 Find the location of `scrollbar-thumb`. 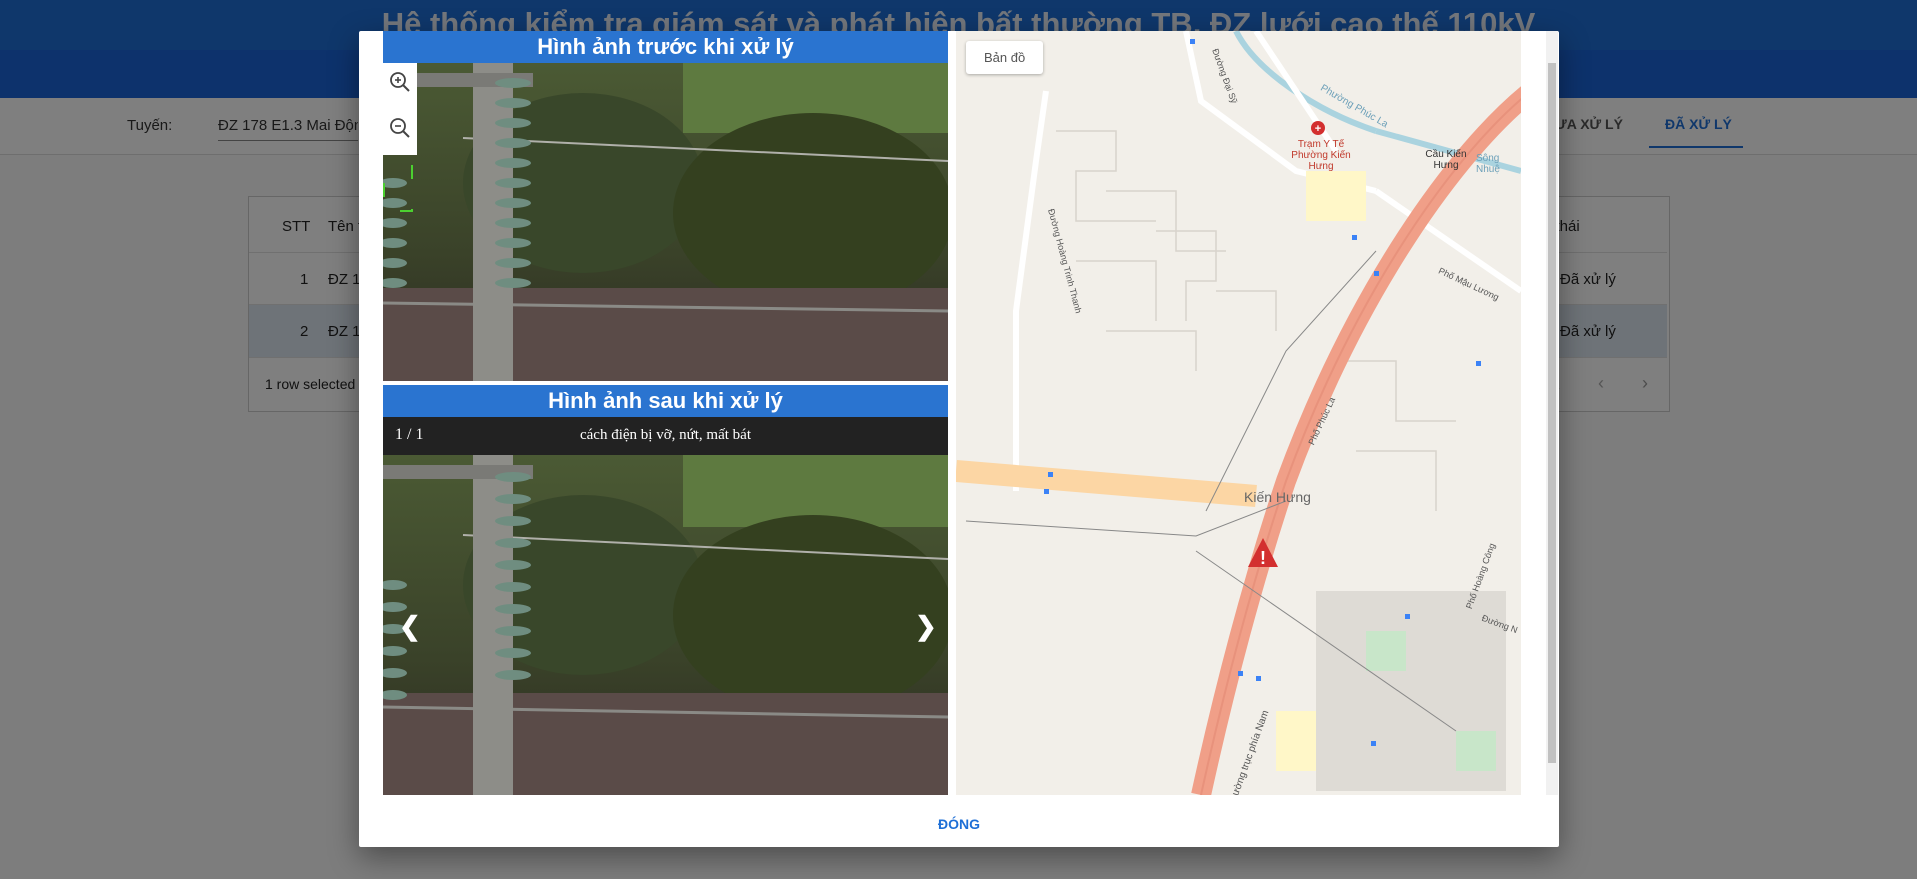

scrollbar-thumb is located at coordinates (1552, 413).